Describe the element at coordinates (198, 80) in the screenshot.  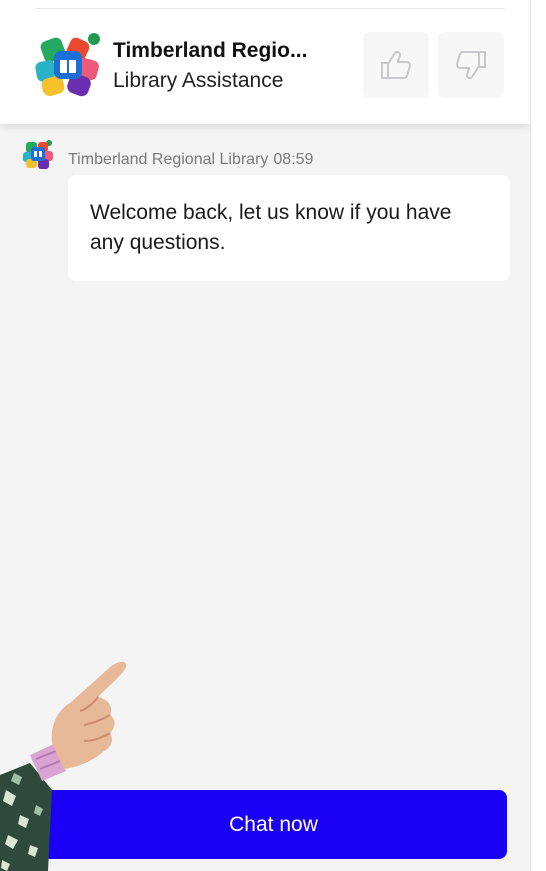
I see `chat-subtitle: Library Assistance` at that location.